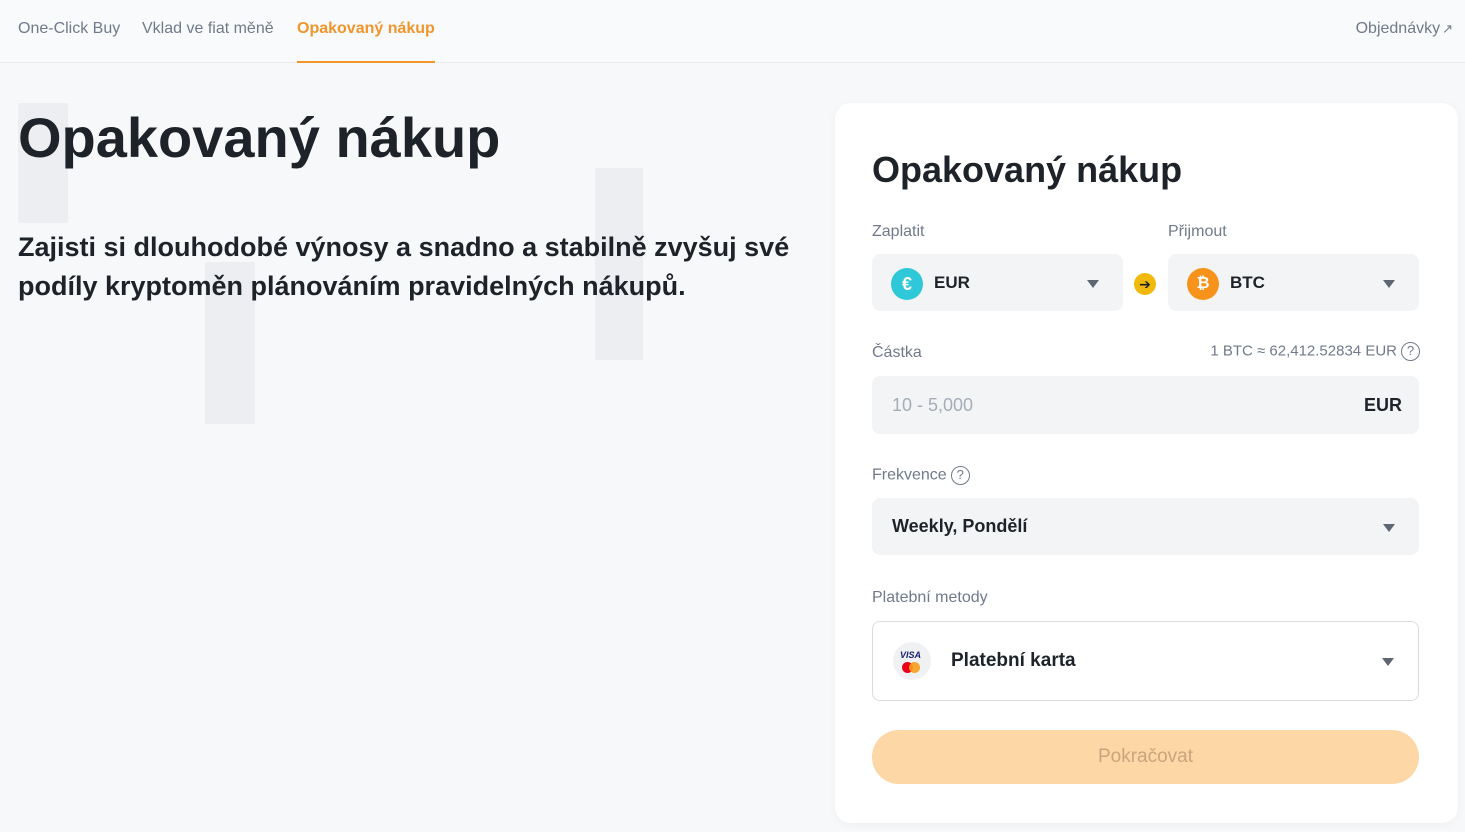 Image resolution: width=1465 pixels, height=832 pixels. Describe the element at coordinates (912, 661) in the screenshot. I see `credit-card-icon: VISA` at that location.